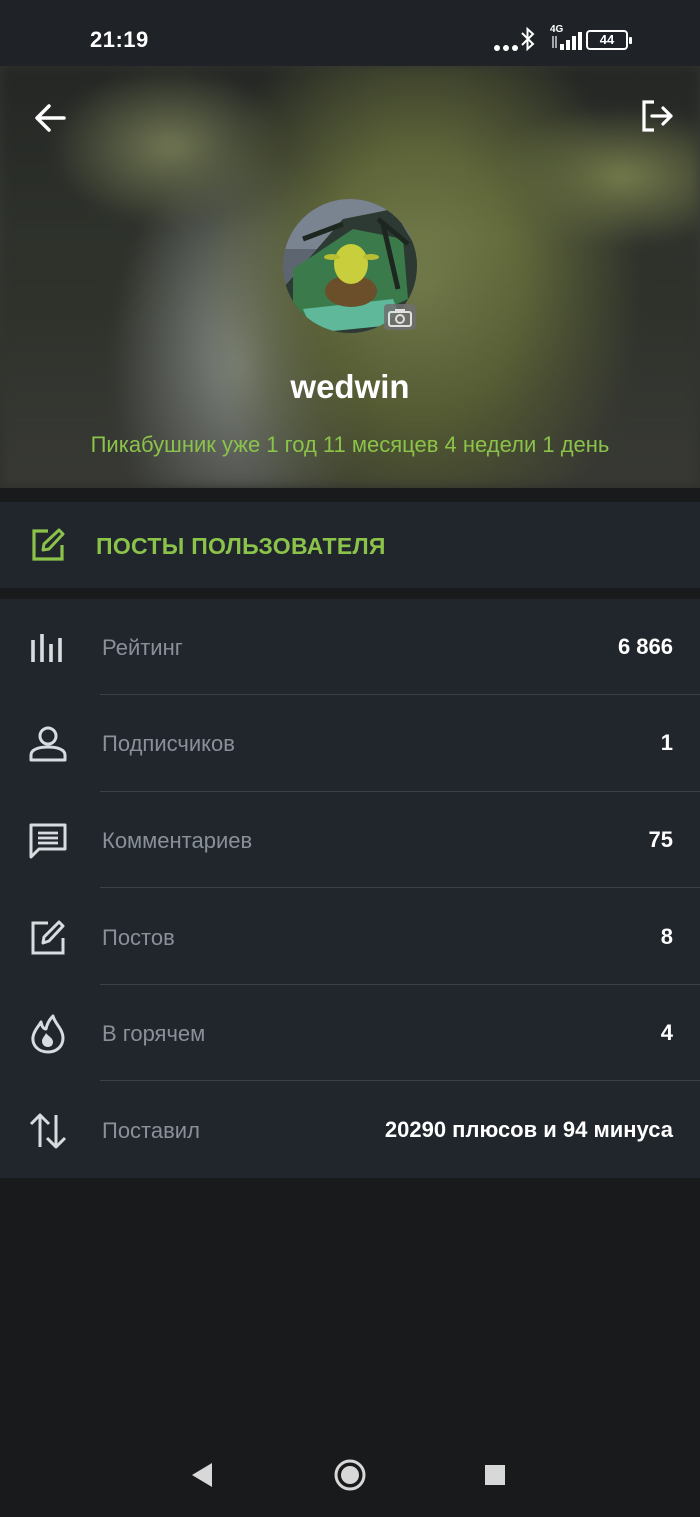  What do you see at coordinates (151, 1130) in the screenshot?
I see `stat-label: Поставил` at bounding box center [151, 1130].